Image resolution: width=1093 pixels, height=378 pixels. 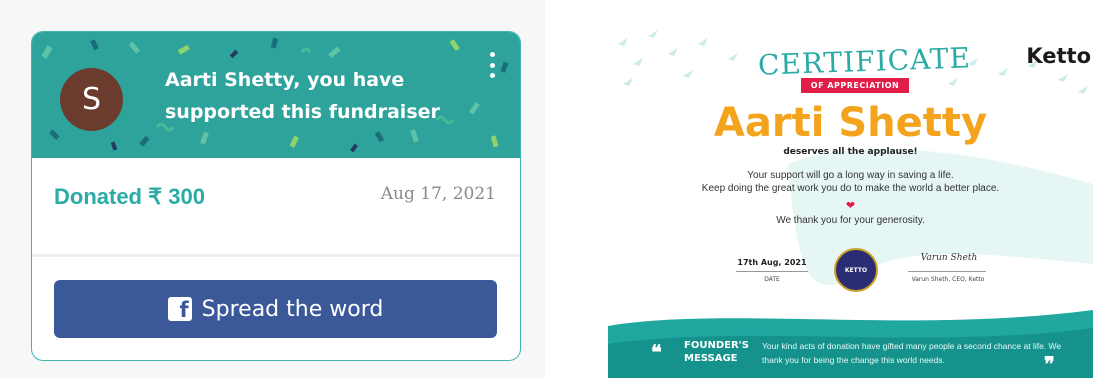 What do you see at coordinates (850, 123) in the screenshot?
I see `recipient-name: Aarti Shetty` at bounding box center [850, 123].